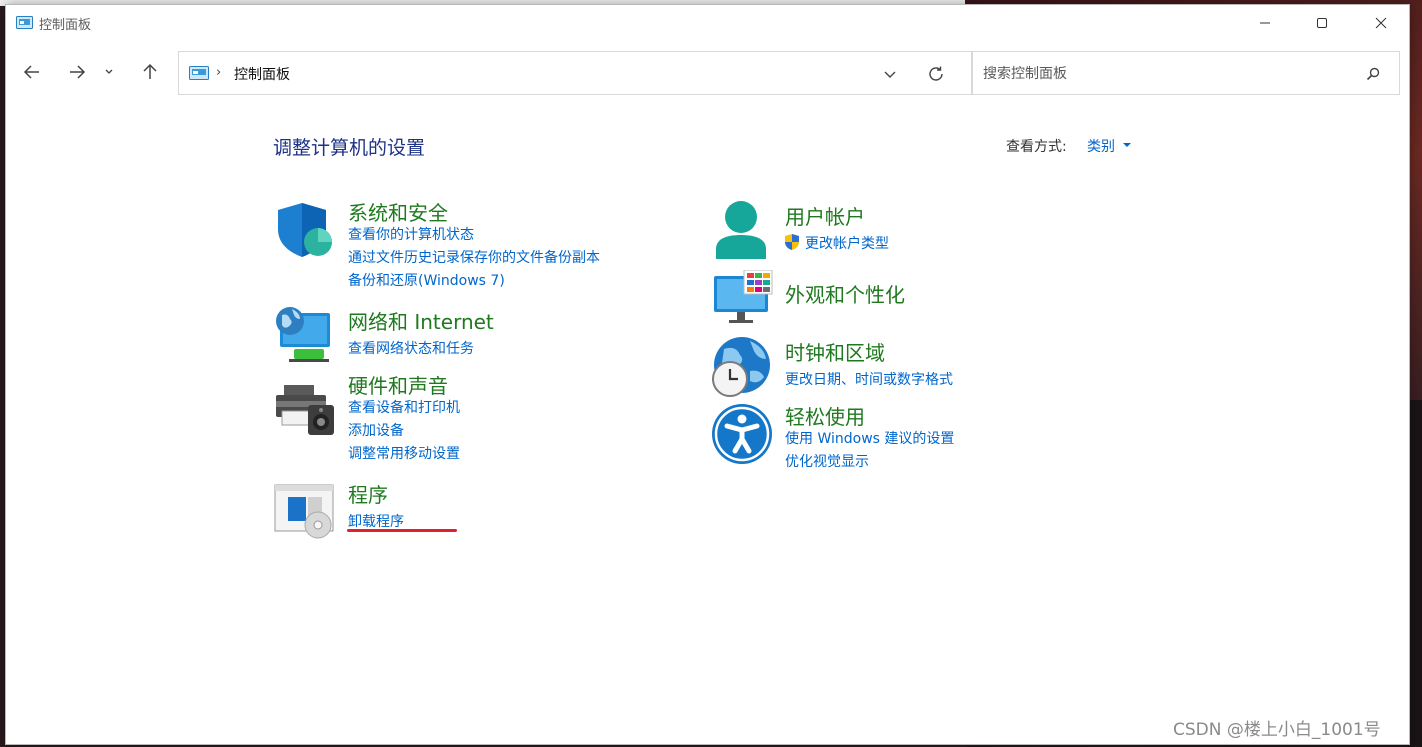 The height and width of the screenshot is (747, 1422). What do you see at coordinates (827, 461) in the screenshot?
I see `link-optimize-visual-display: 优化视觉显示` at bounding box center [827, 461].